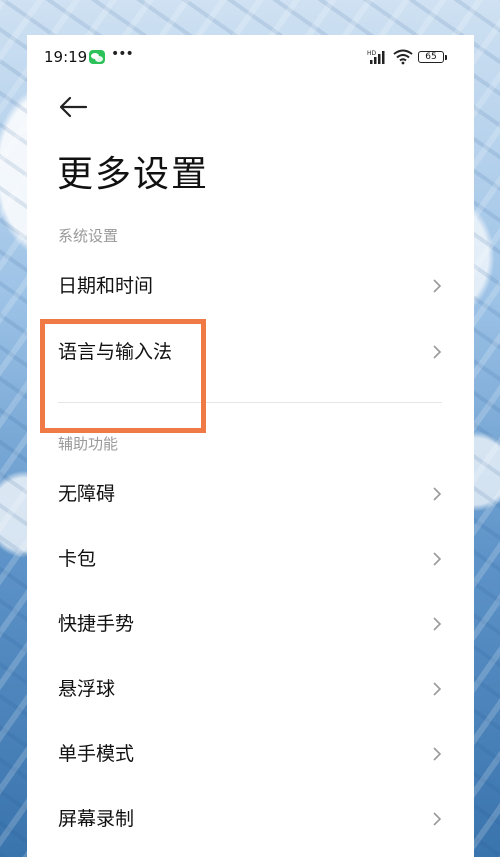  What do you see at coordinates (250, 286) in the screenshot?
I see `settings-item-date-time: 日期和时间` at bounding box center [250, 286].